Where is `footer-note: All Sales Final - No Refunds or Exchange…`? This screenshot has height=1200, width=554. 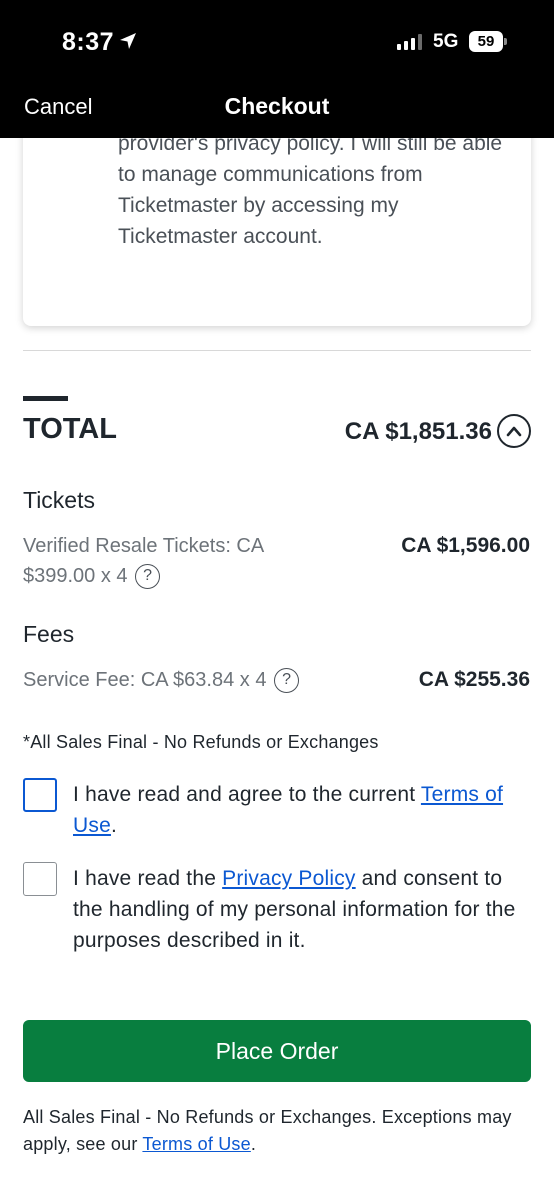 footer-note: All Sales Final - No Refunds or Exchange… is located at coordinates (277, 1131).